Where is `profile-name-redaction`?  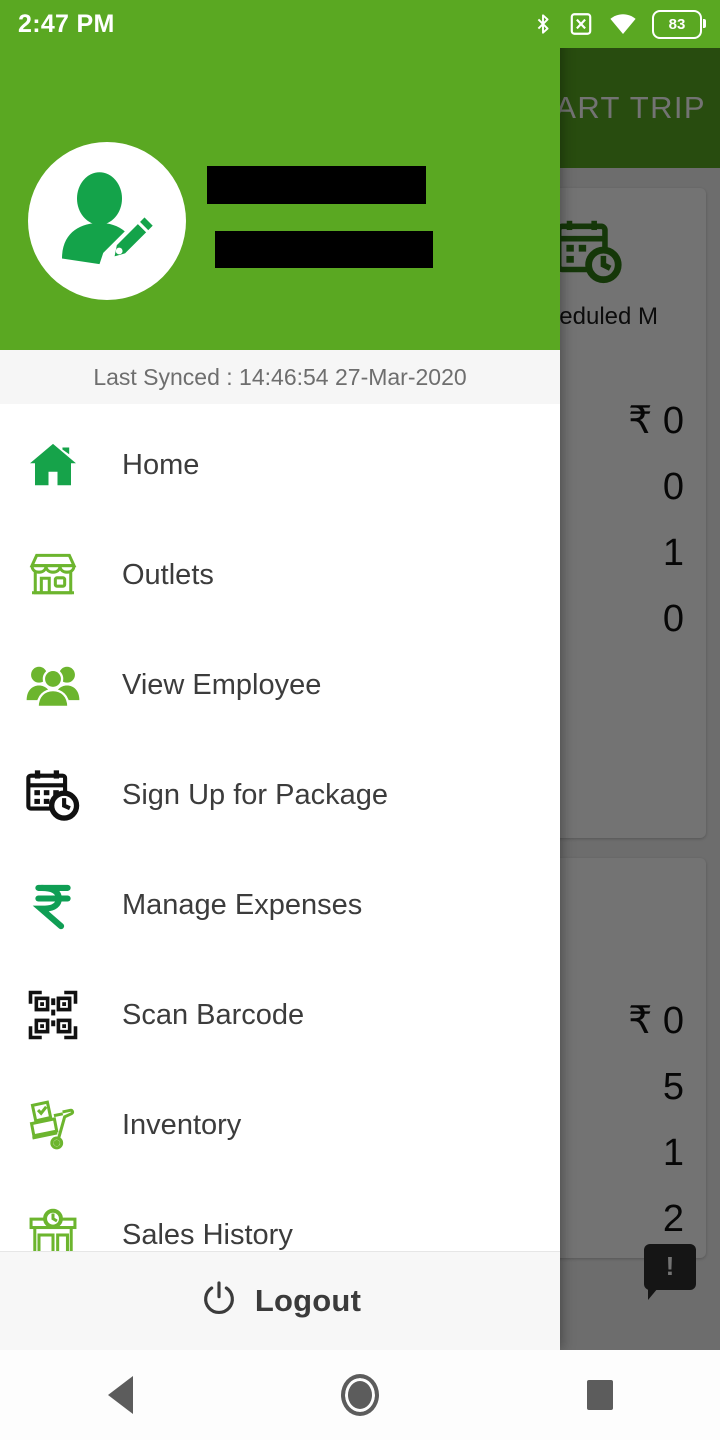
profile-name-redaction is located at coordinates (316, 185).